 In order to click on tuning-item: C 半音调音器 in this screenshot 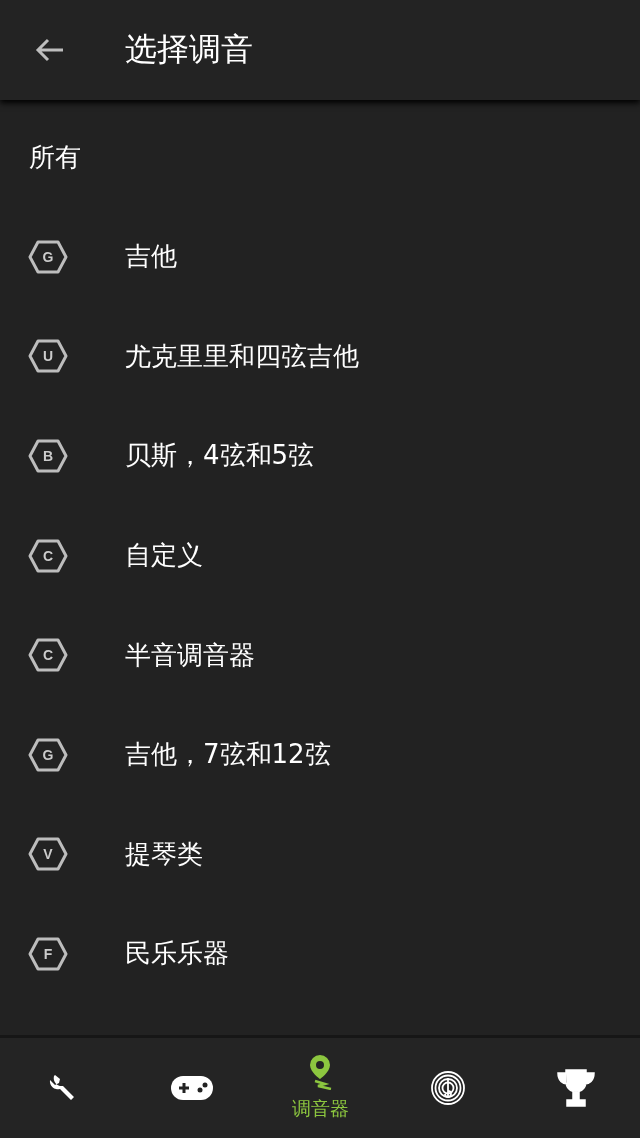, I will do `click(320, 655)`.